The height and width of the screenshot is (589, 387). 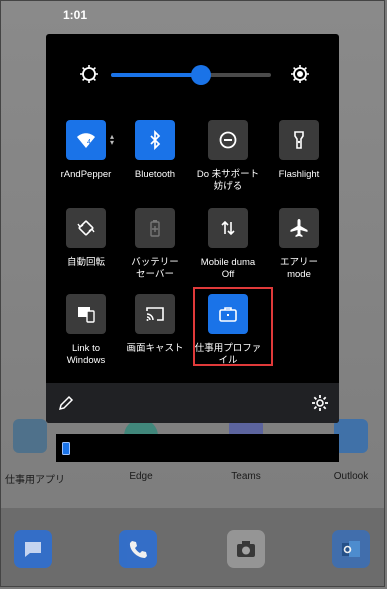 What do you see at coordinates (192, 403) in the screenshot?
I see `quick-settings-footer` at bounding box center [192, 403].